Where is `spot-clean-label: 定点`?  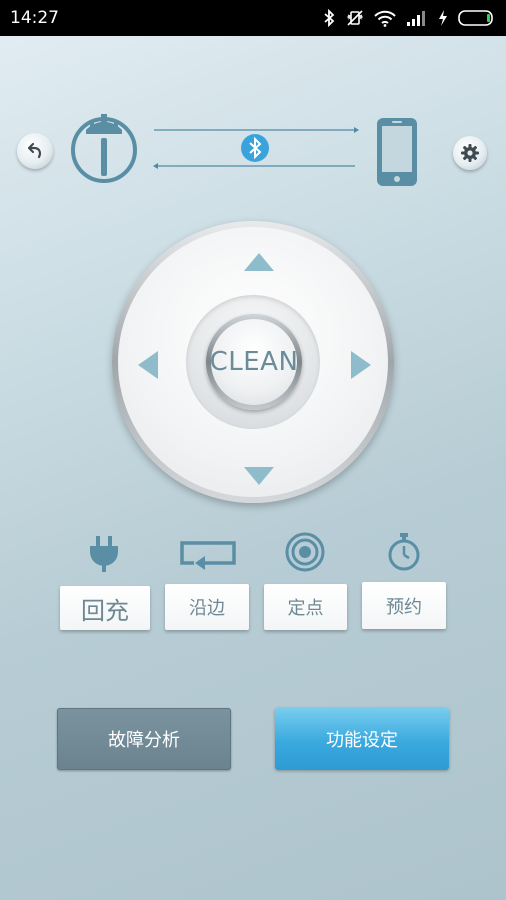 spot-clean-label: 定点 is located at coordinates (305, 608).